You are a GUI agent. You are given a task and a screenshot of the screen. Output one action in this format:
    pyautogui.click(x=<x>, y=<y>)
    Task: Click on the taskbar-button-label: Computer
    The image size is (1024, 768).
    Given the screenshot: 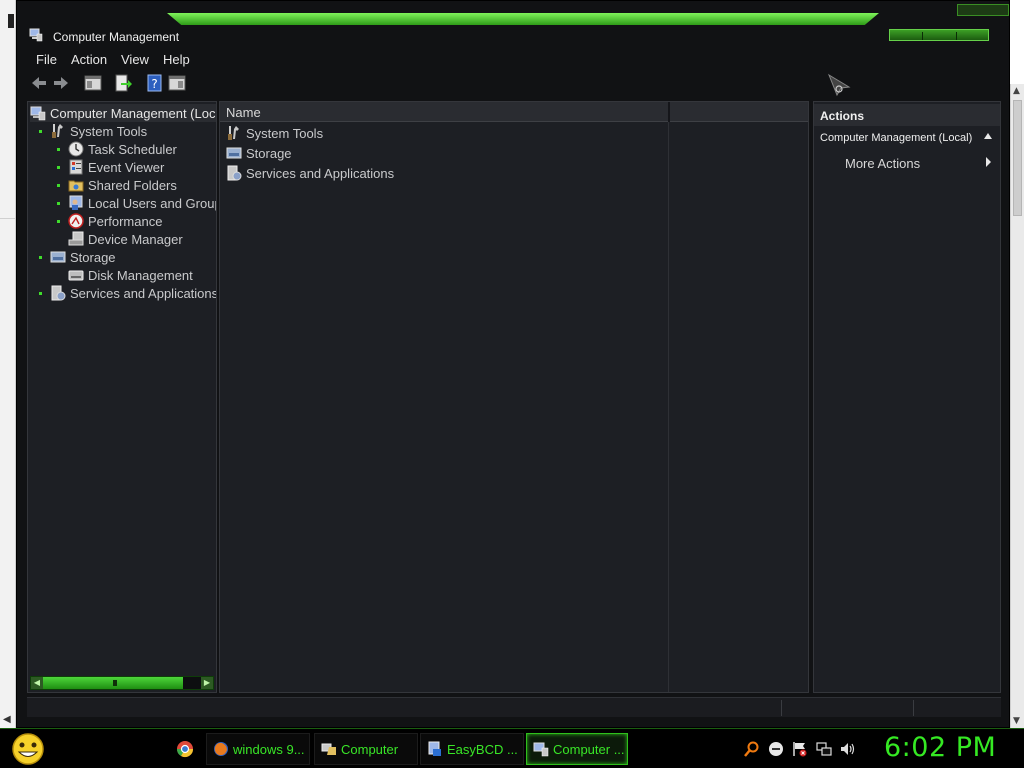 What is the action you would take?
    pyautogui.click(x=370, y=749)
    